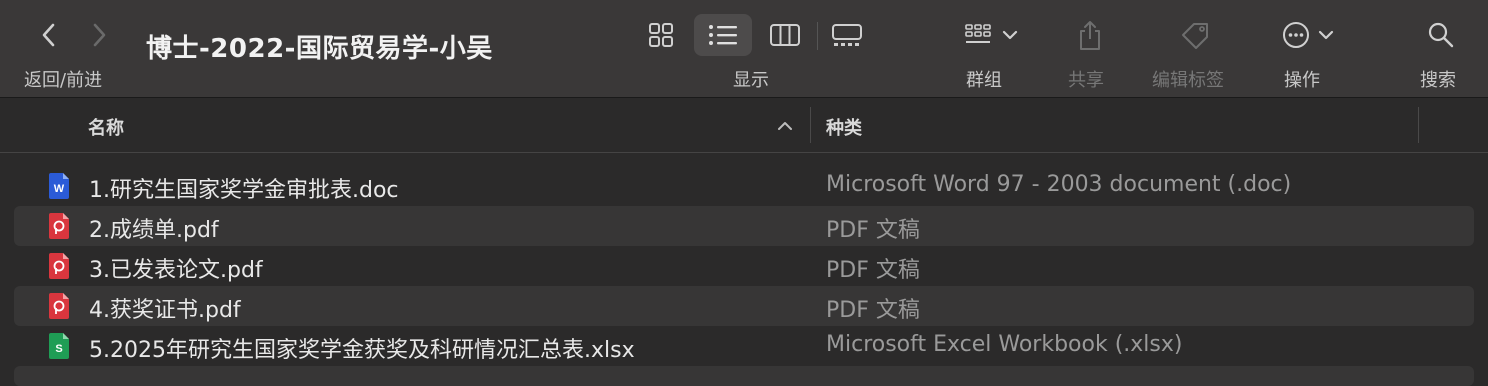 This screenshot has height=386, width=1488. Describe the element at coordinates (744, 126) in the screenshot. I see `column-header: 名称 种类` at that location.